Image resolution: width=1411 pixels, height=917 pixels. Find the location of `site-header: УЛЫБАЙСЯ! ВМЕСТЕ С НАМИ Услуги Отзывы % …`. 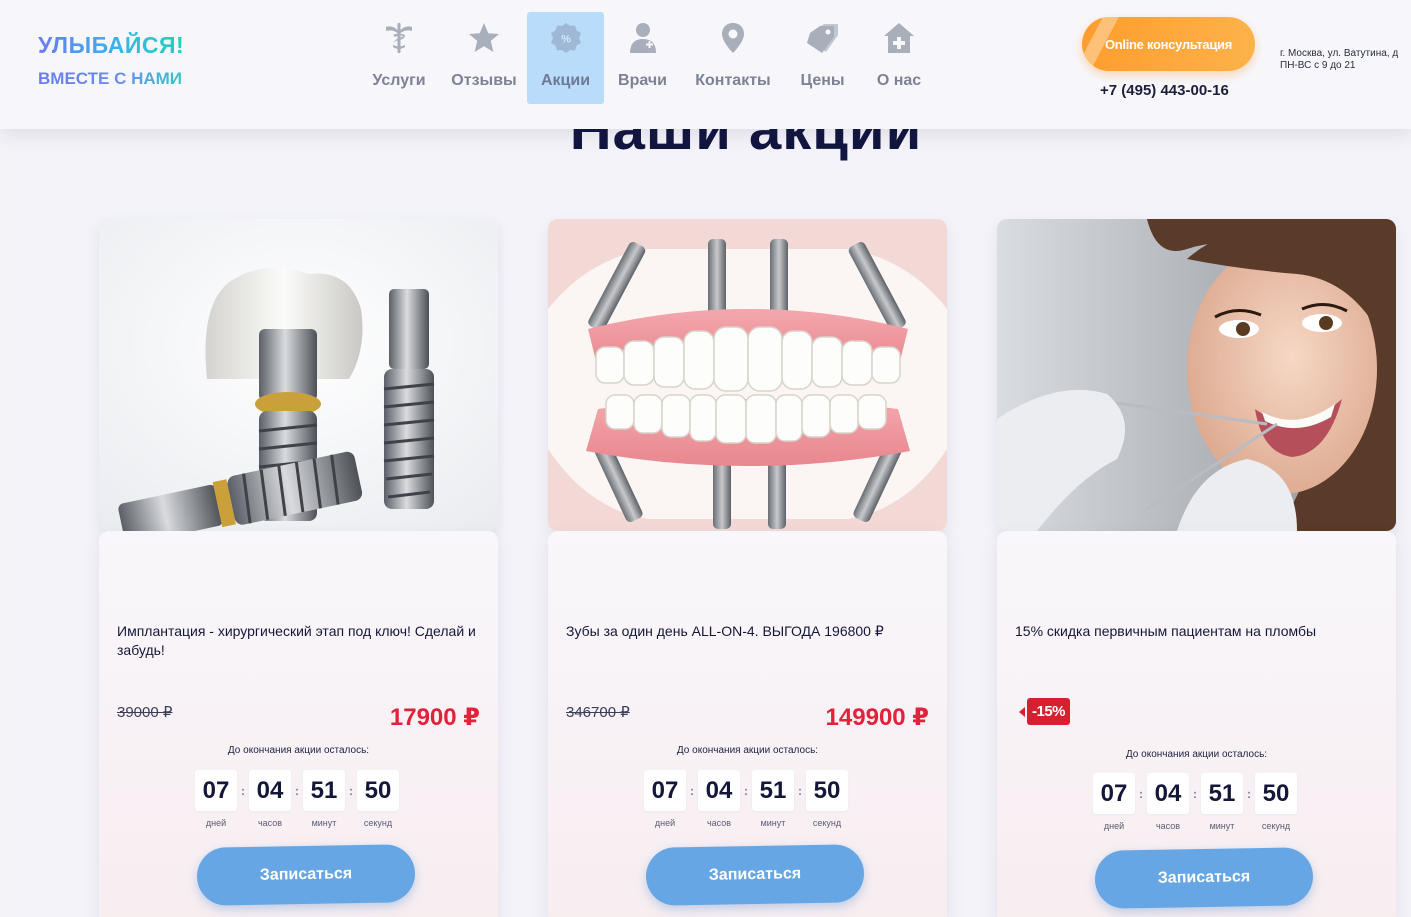

site-header: УЛЫБАЙСЯ! ВМЕСТЕ С НАМИ Услуги Отзывы % … is located at coordinates (705, 64).